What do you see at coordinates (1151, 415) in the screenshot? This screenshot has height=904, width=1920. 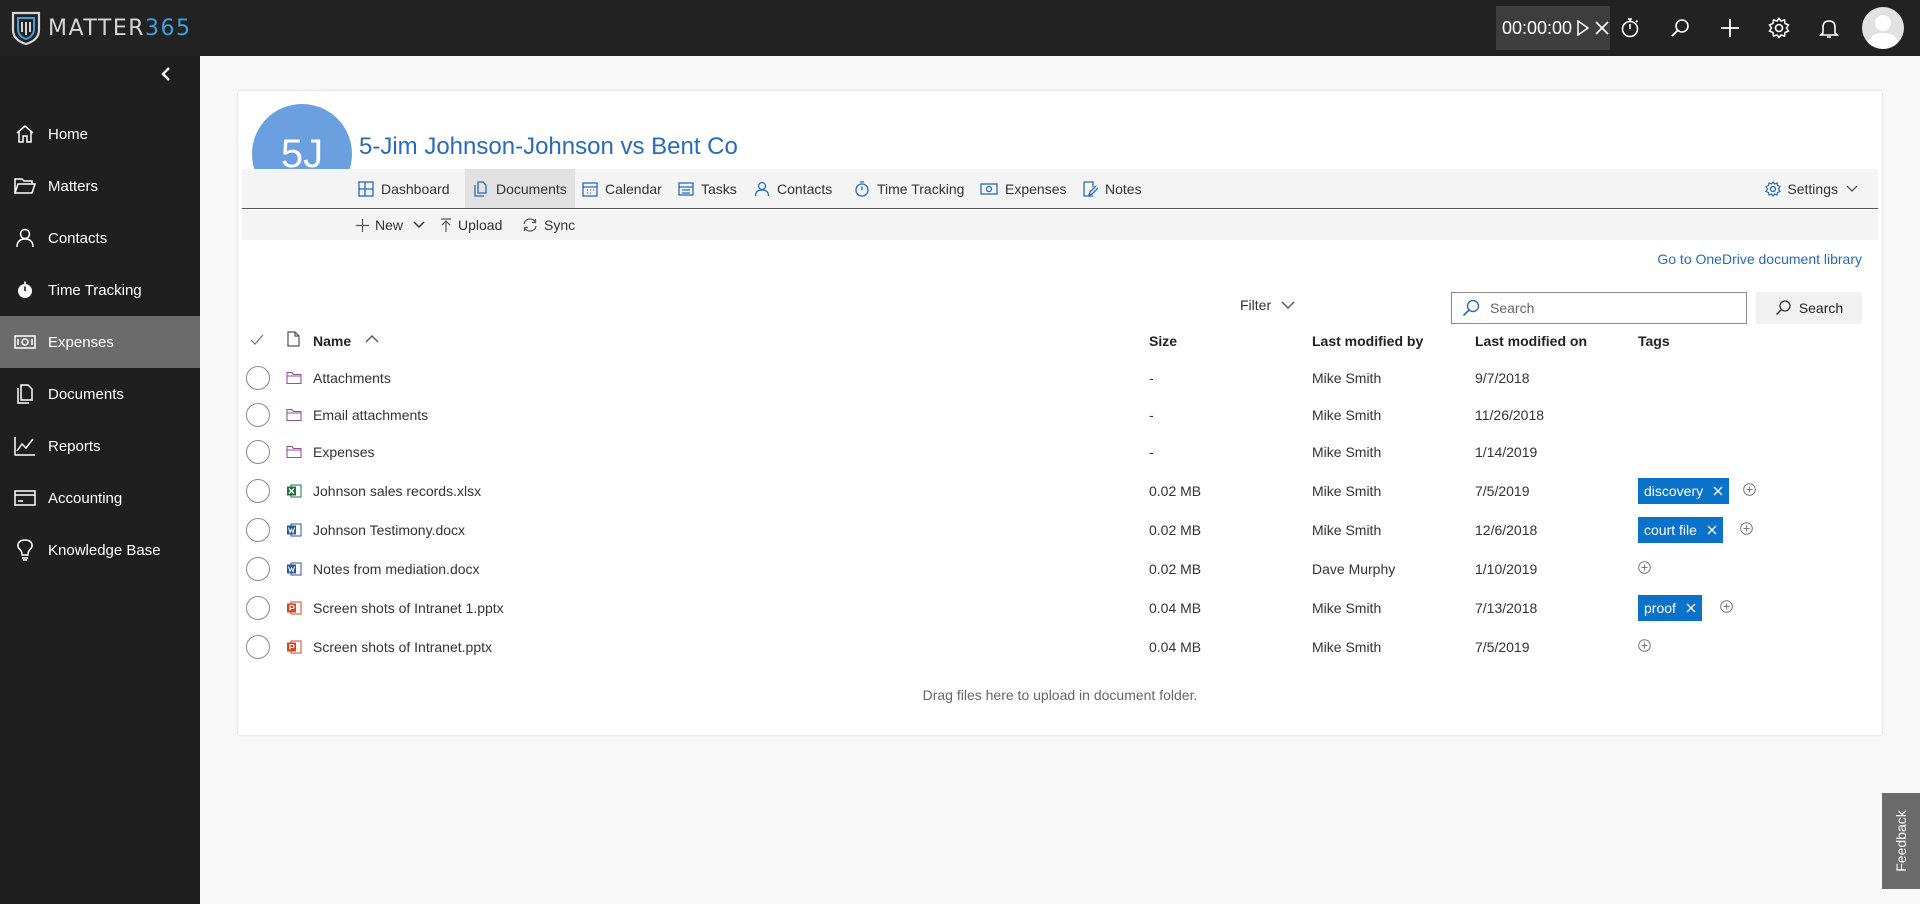 I see `file-size: -` at bounding box center [1151, 415].